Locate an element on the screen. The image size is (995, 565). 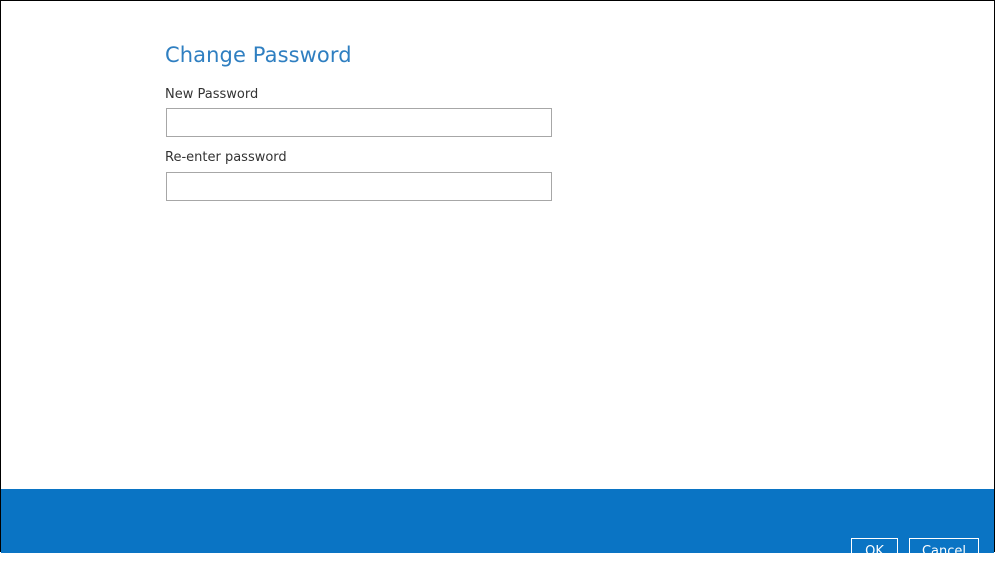
reenter-password-input is located at coordinates (359, 186).